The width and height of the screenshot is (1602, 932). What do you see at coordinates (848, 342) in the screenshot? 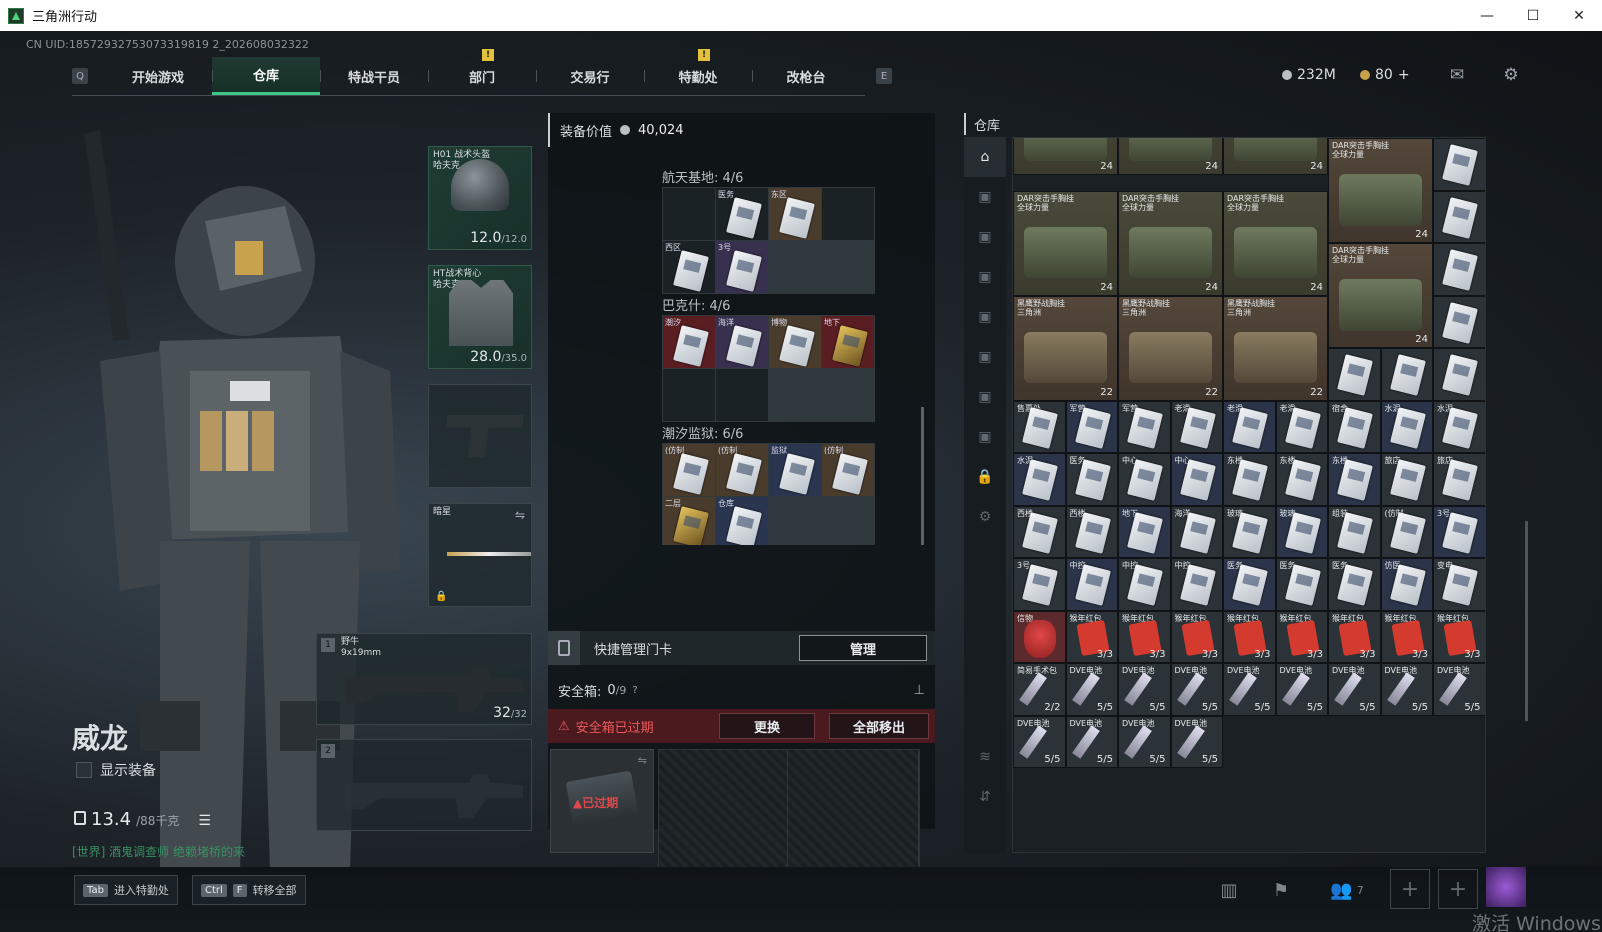
I see `keycard-slot: 地下` at bounding box center [848, 342].